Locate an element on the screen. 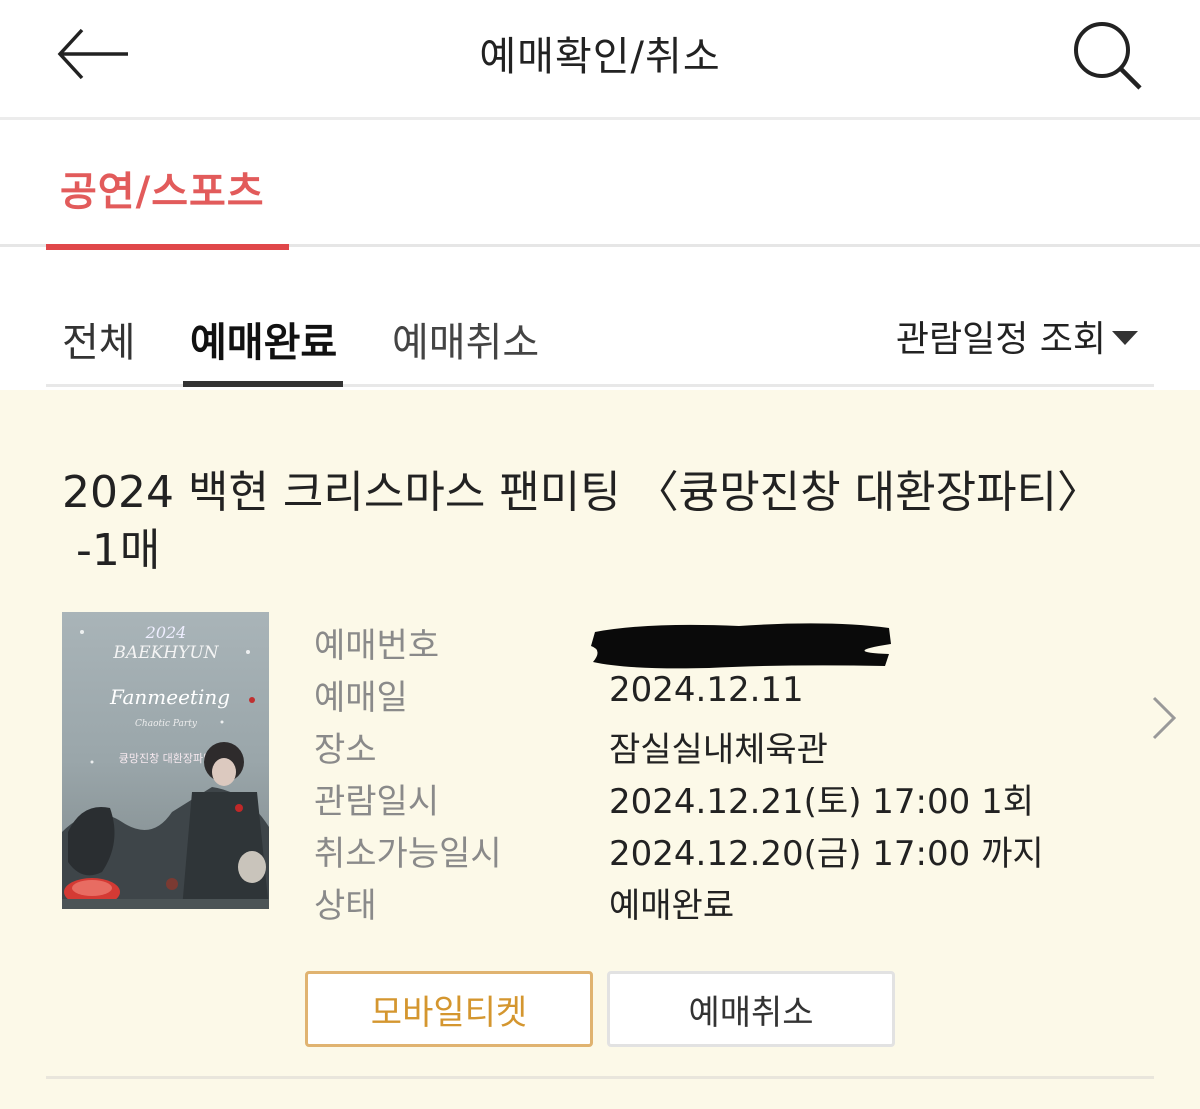 The width and height of the screenshot is (1200, 1109). schedule-filter-label: 관람일정 조회 is located at coordinates (1000, 339).